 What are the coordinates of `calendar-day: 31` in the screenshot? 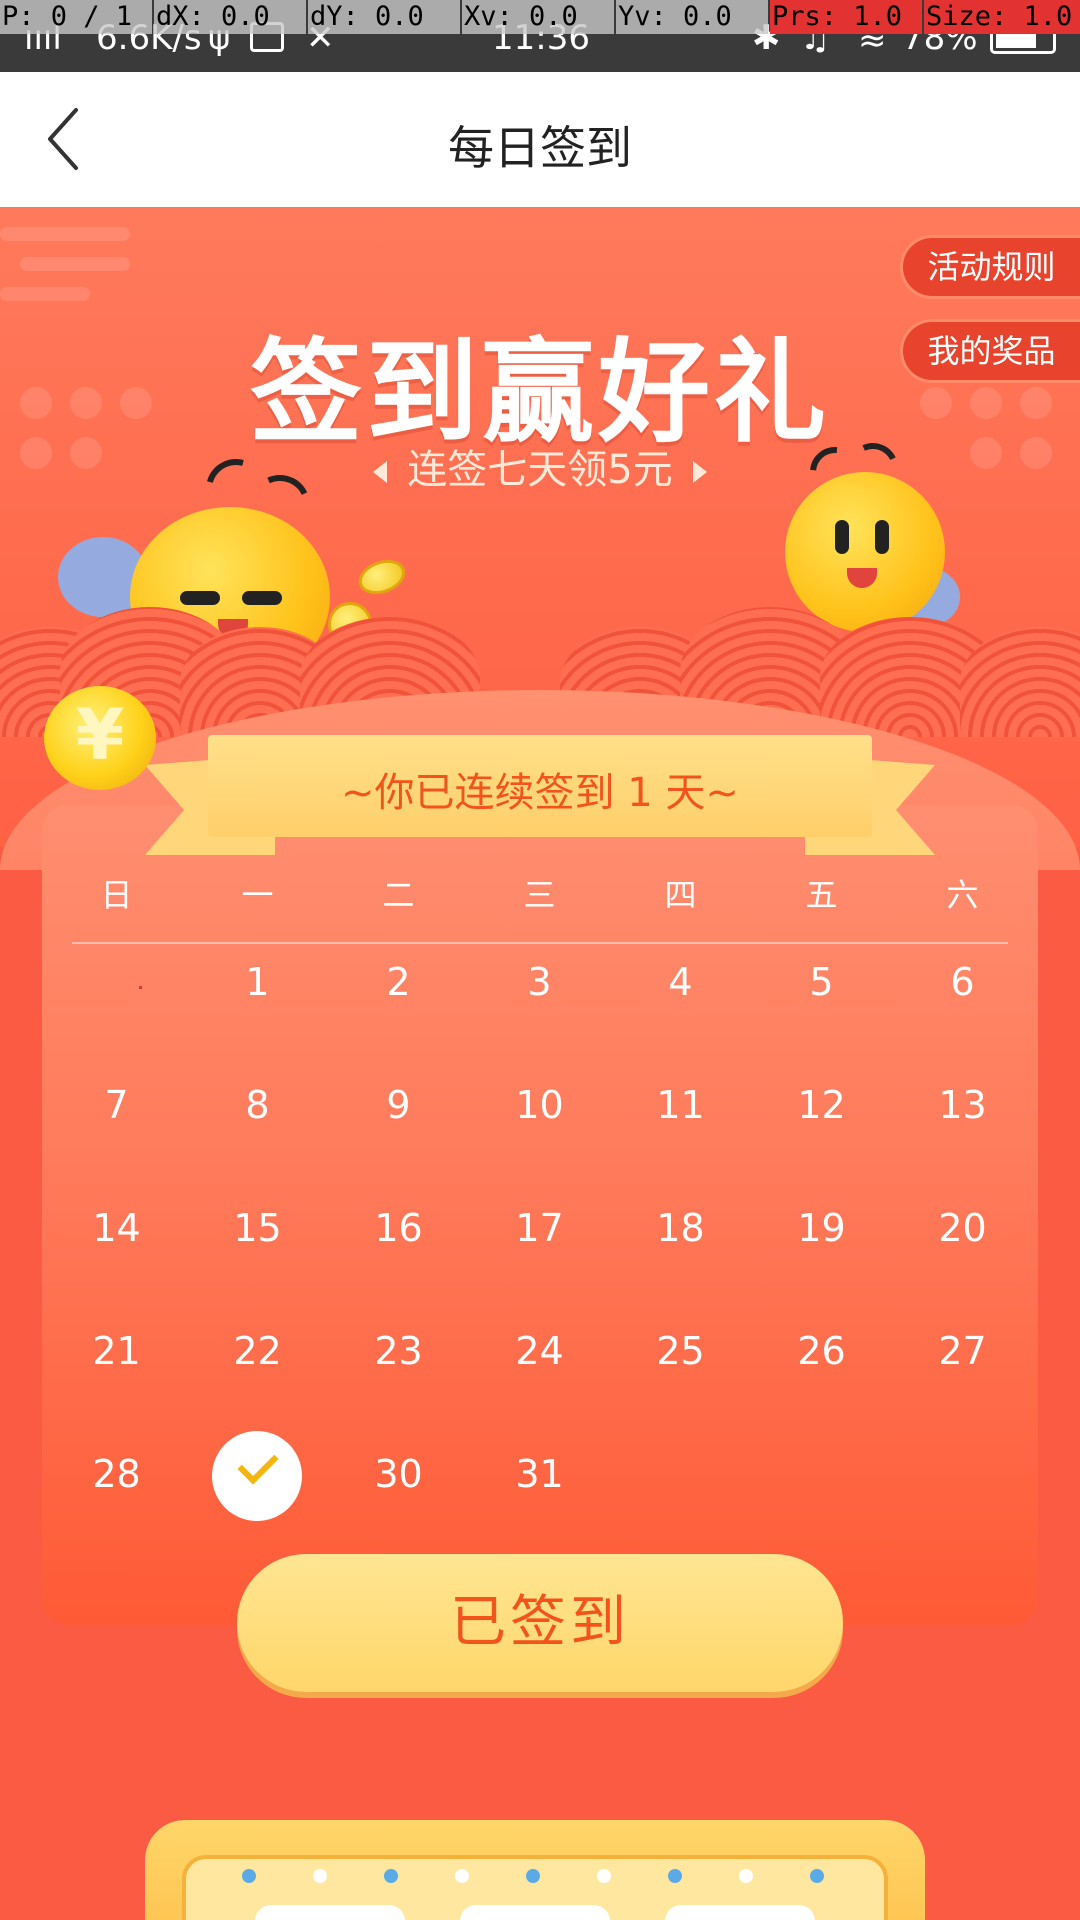 It's located at (539, 1474).